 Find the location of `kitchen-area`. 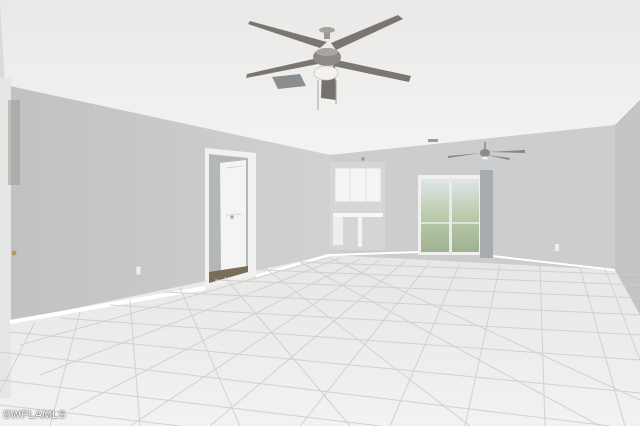

kitchen-area is located at coordinates (357, 206).